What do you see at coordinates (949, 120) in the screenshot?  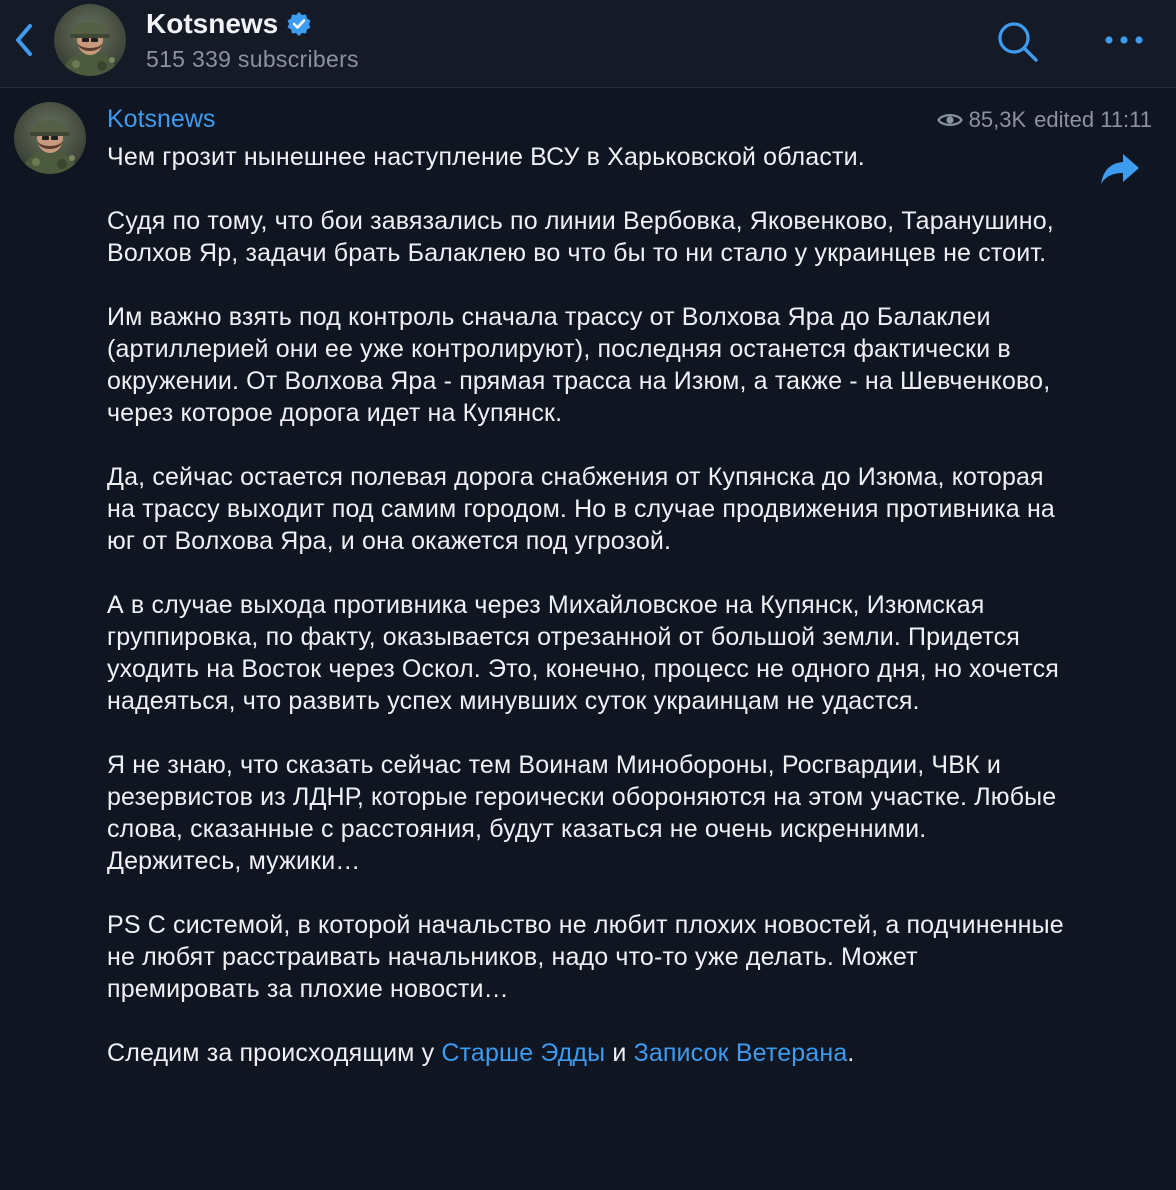 I see `eye-icon` at bounding box center [949, 120].